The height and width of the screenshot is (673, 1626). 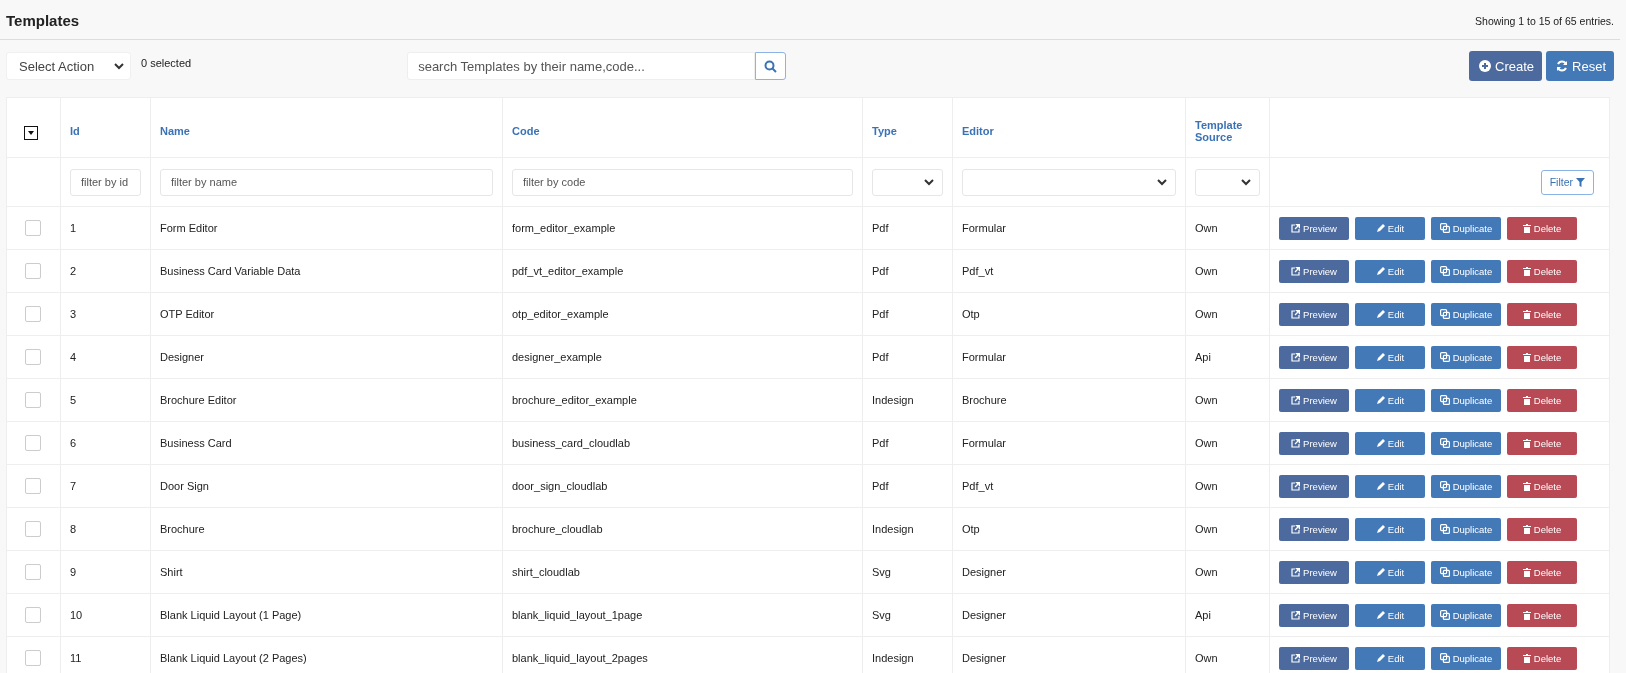 I want to click on filter-field: filter by name, so click(x=326, y=182).